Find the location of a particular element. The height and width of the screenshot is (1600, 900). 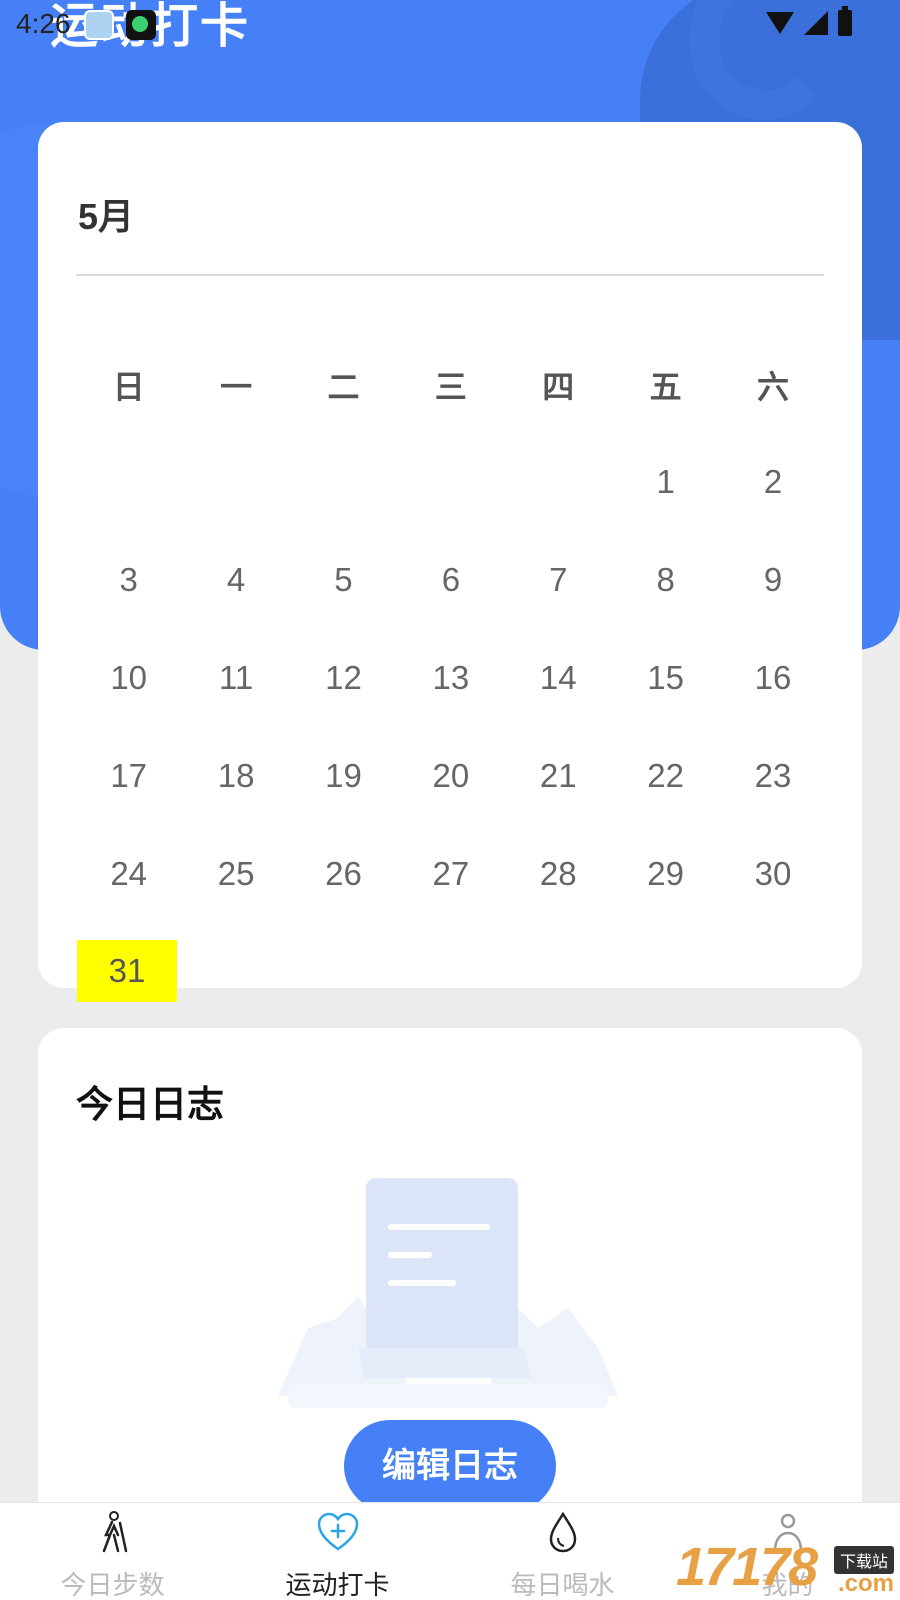

day-cell: 6 is located at coordinates (450, 580).